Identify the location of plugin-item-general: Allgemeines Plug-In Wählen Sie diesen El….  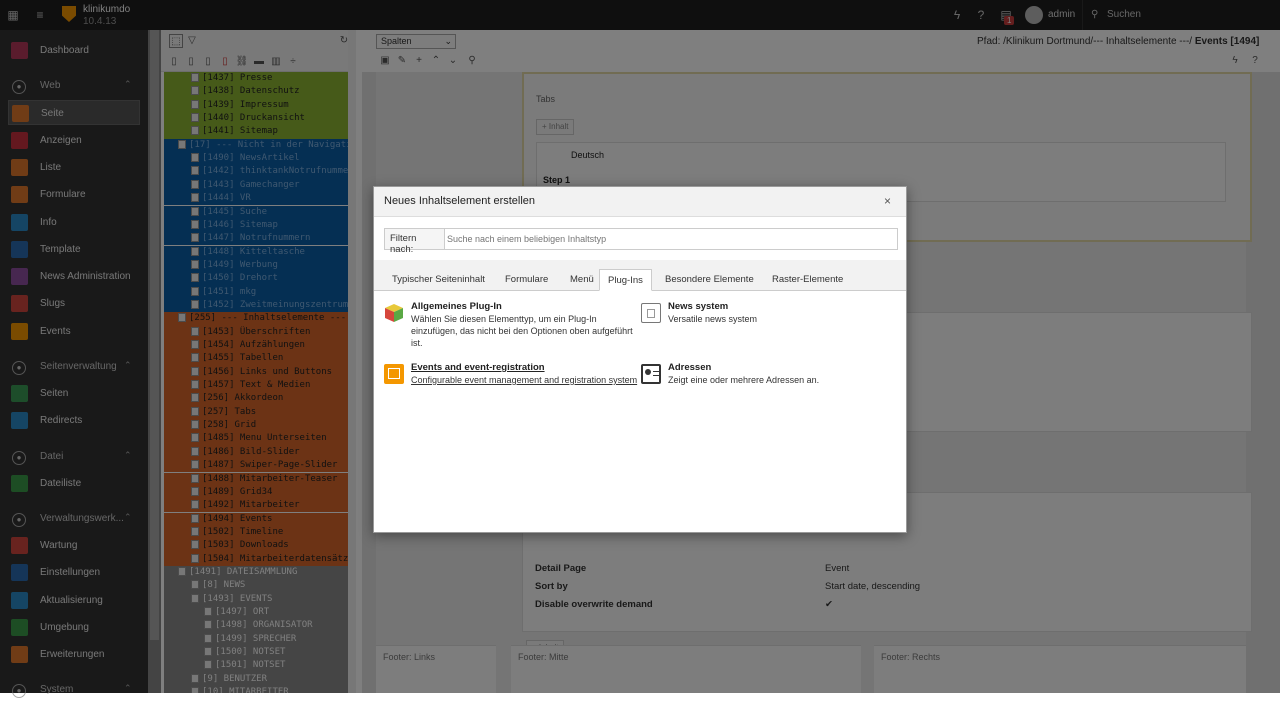
(509, 326).